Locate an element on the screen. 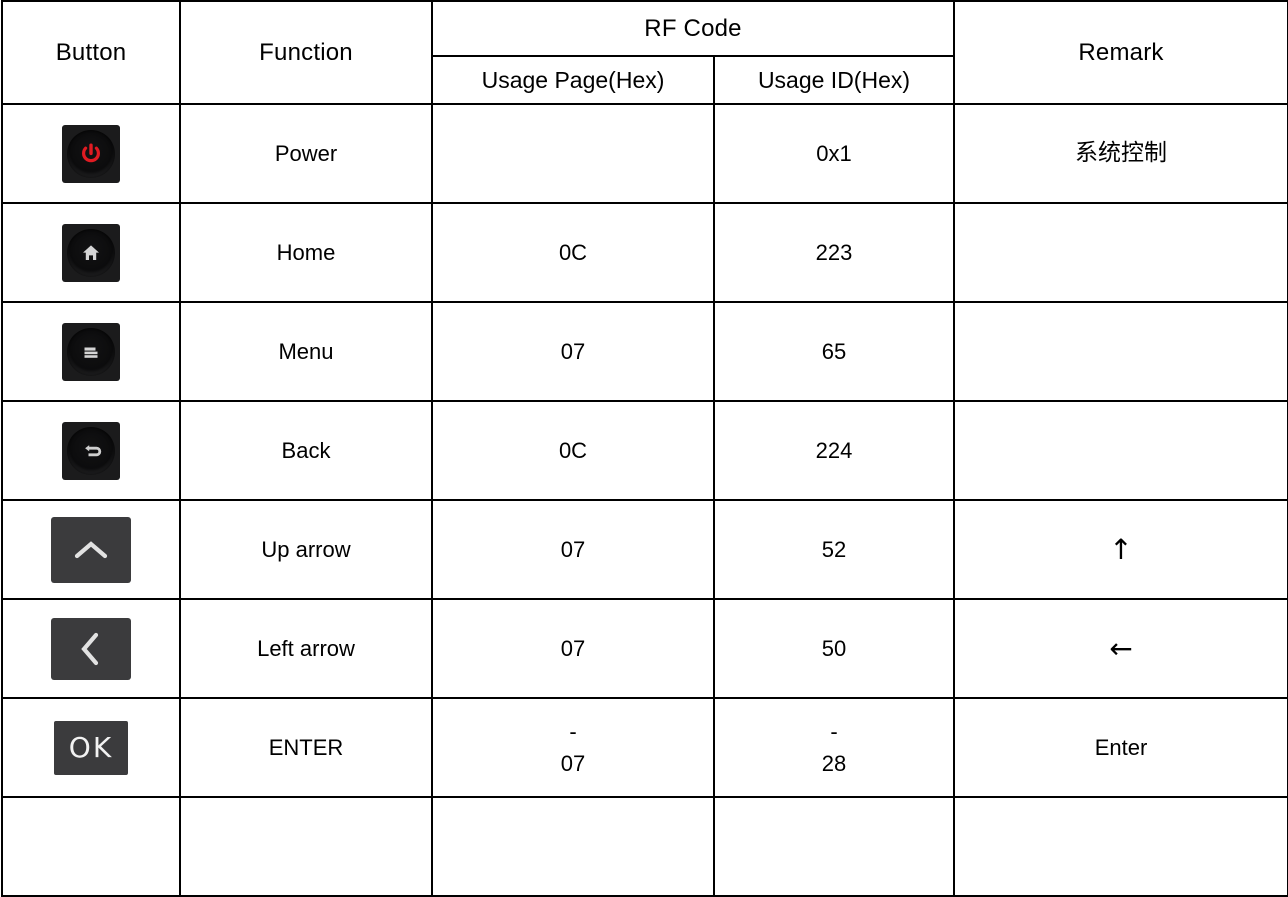  ok-icon: OK is located at coordinates (91, 747).